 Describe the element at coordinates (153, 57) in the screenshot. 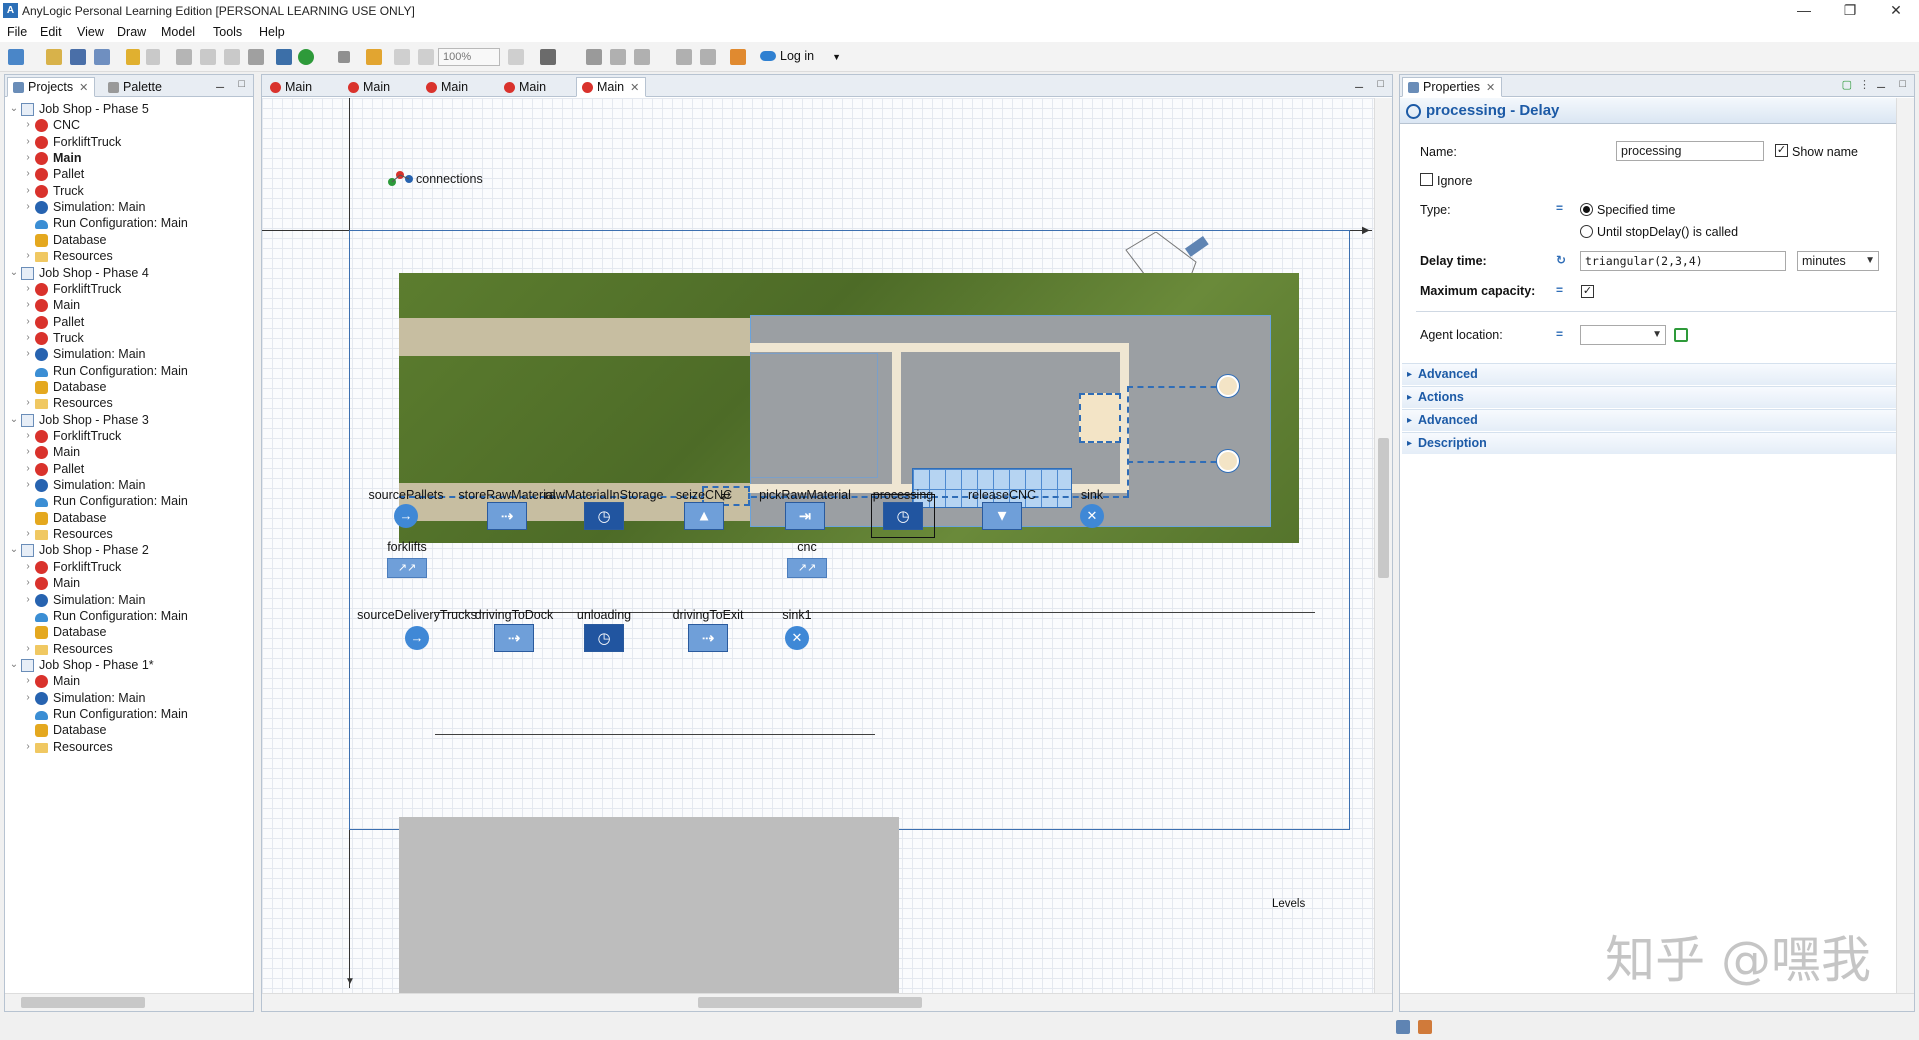

I see `redo-icon` at that location.